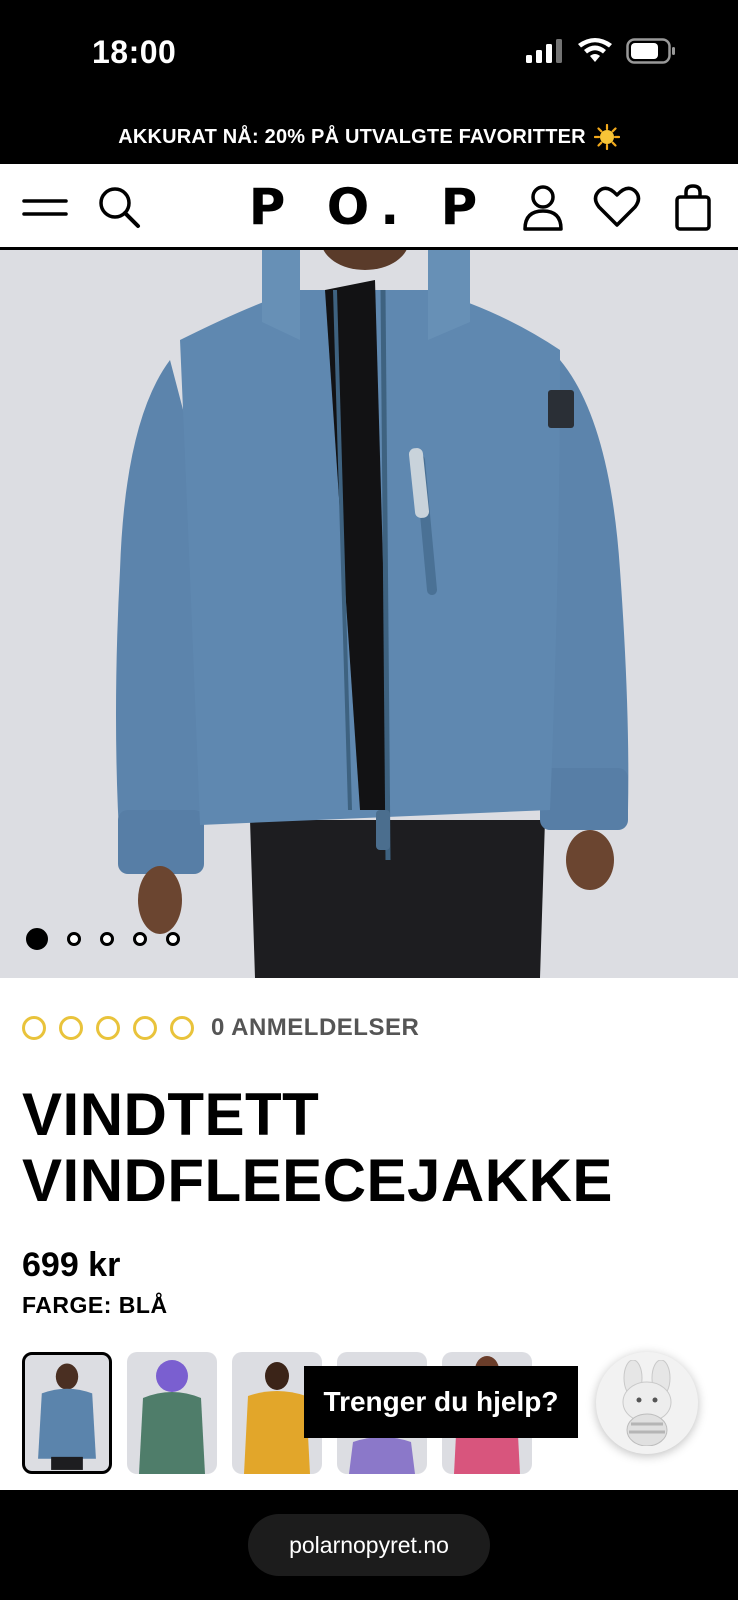  I want to click on sun-icon, so click(606, 137).